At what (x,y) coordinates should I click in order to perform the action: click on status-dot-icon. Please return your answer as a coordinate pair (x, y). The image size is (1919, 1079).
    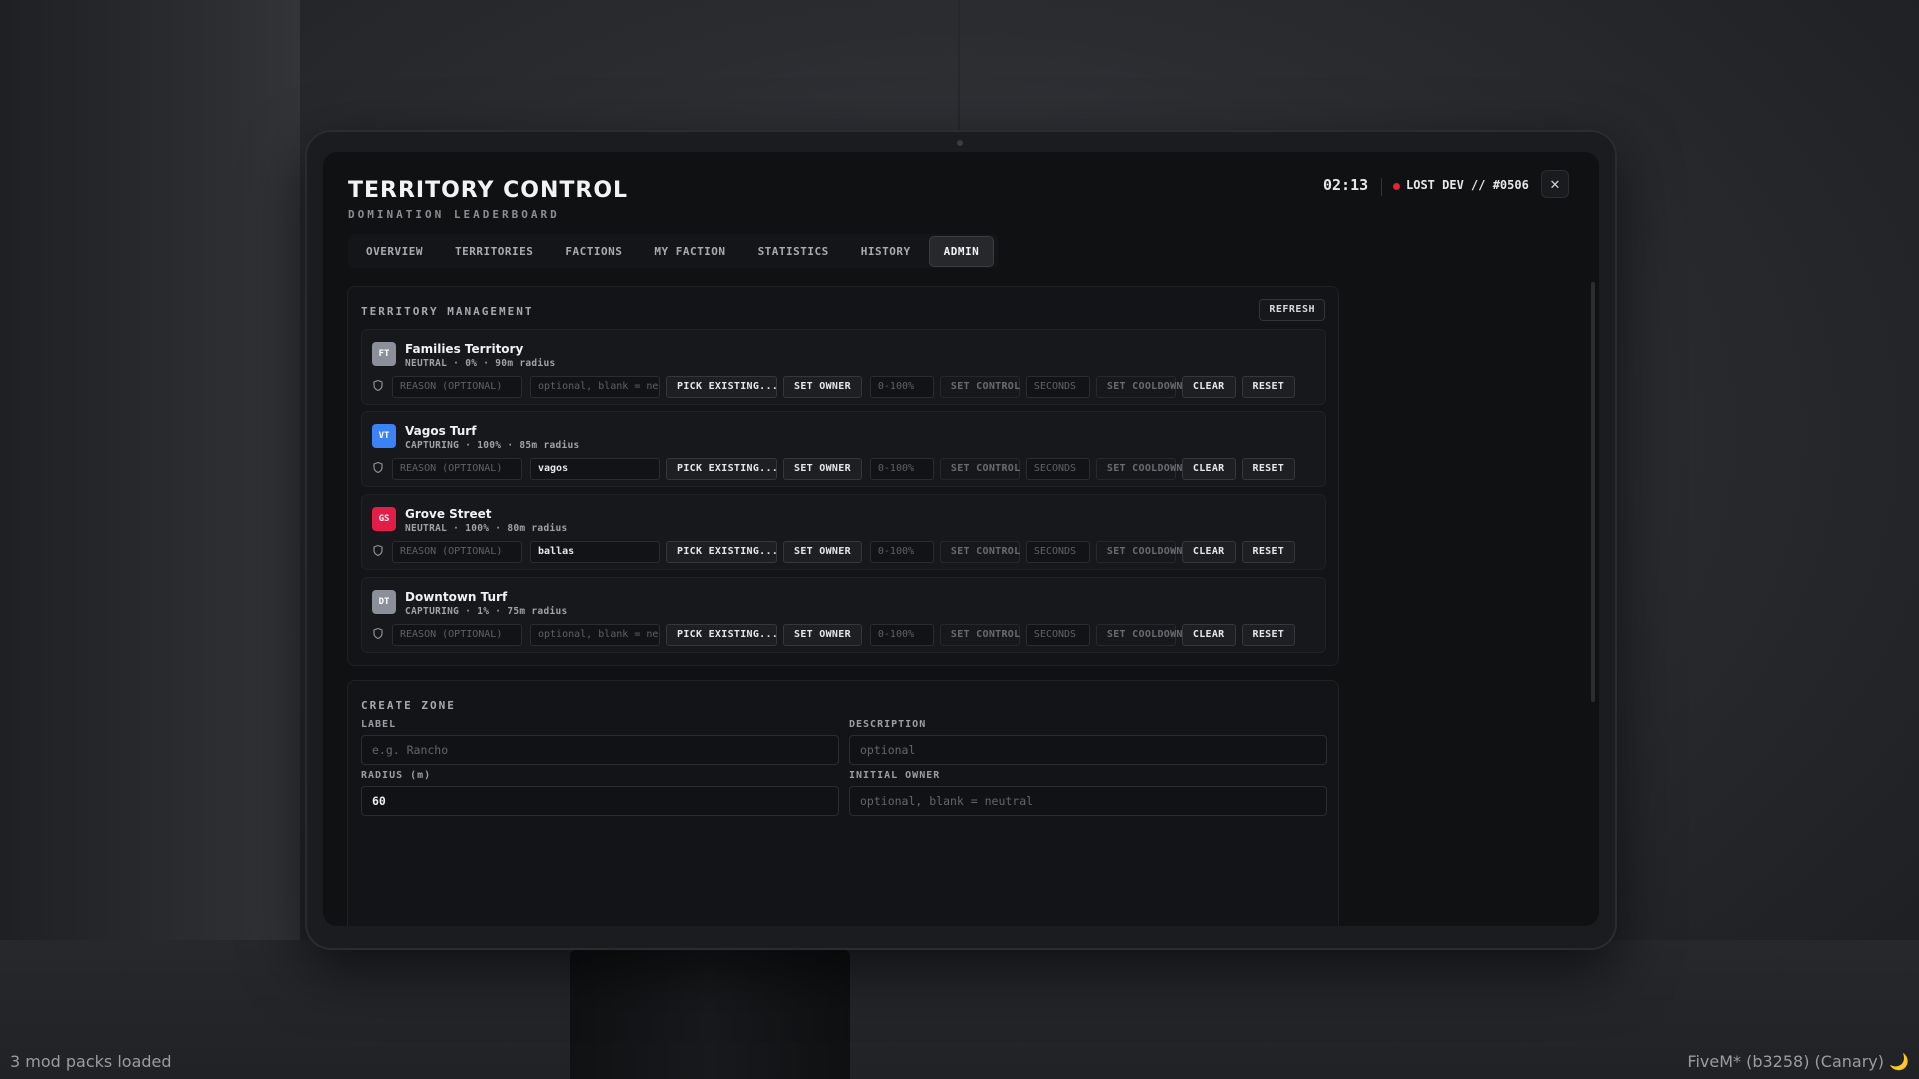
    Looking at the image, I should click on (1396, 186).